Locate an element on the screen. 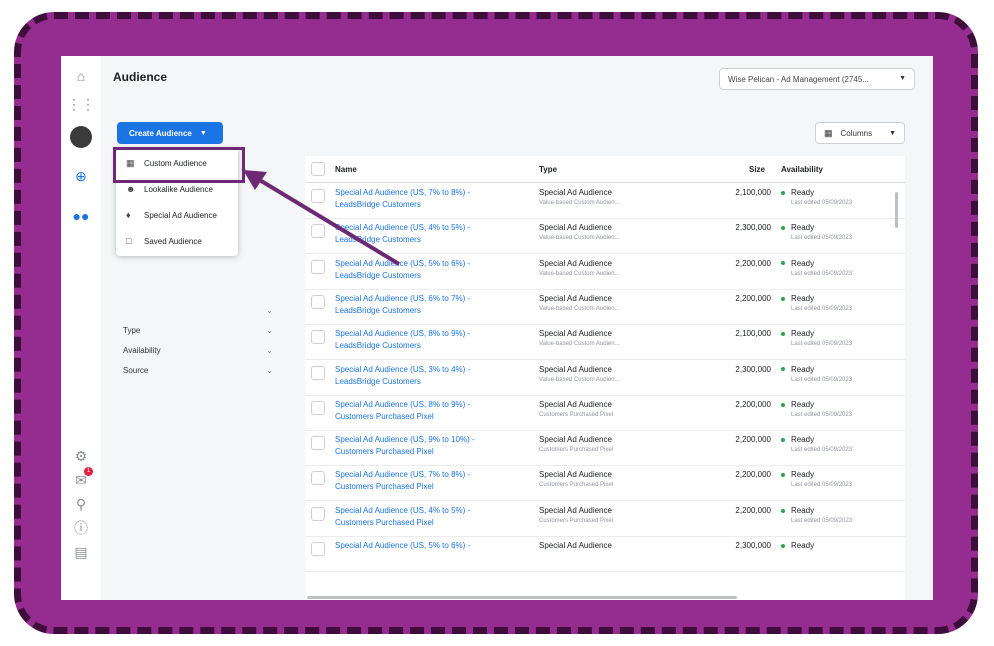 This screenshot has height=646, width=994. arrow-shaft is located at coordinates (326, 220).